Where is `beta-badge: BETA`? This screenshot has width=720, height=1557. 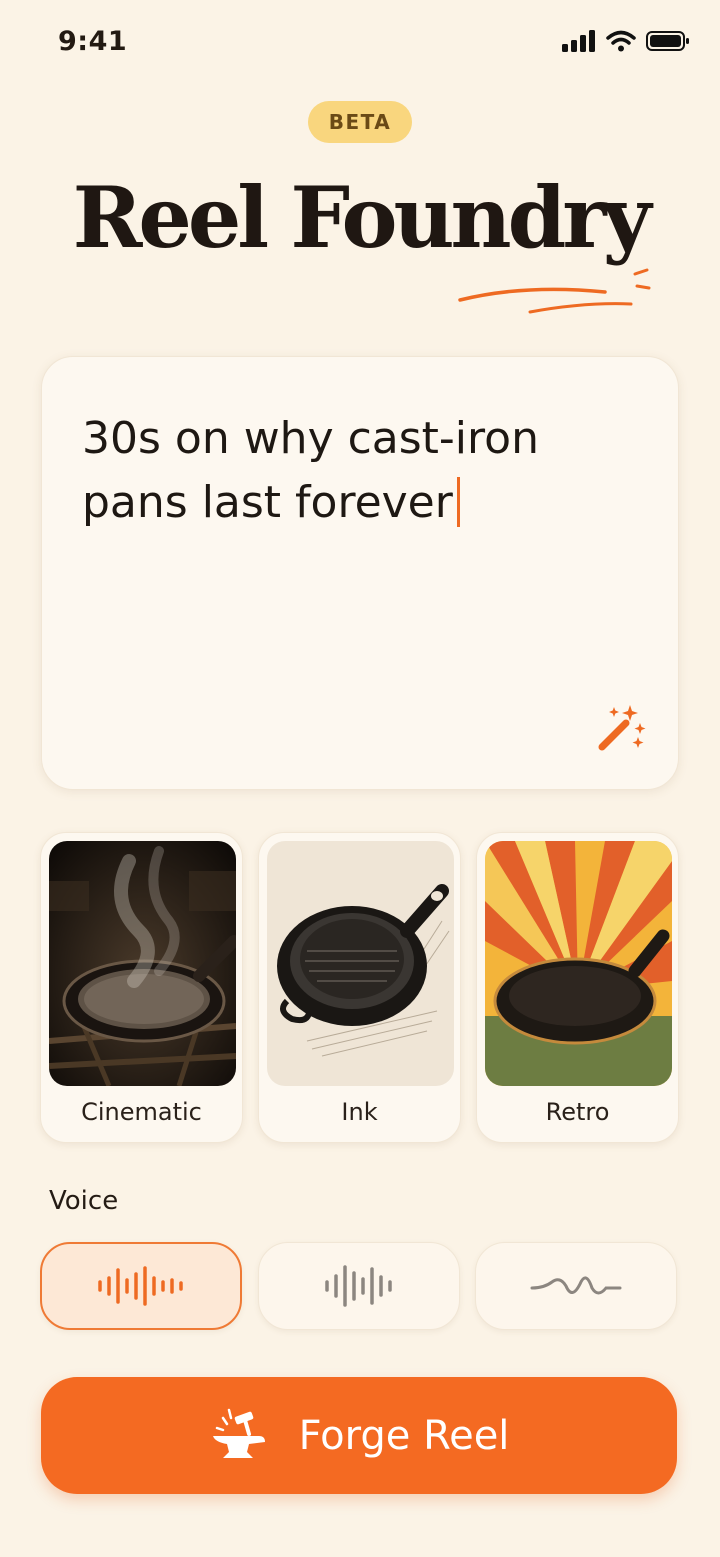
beta-badge: BETA is located at coordinates (360, 122).